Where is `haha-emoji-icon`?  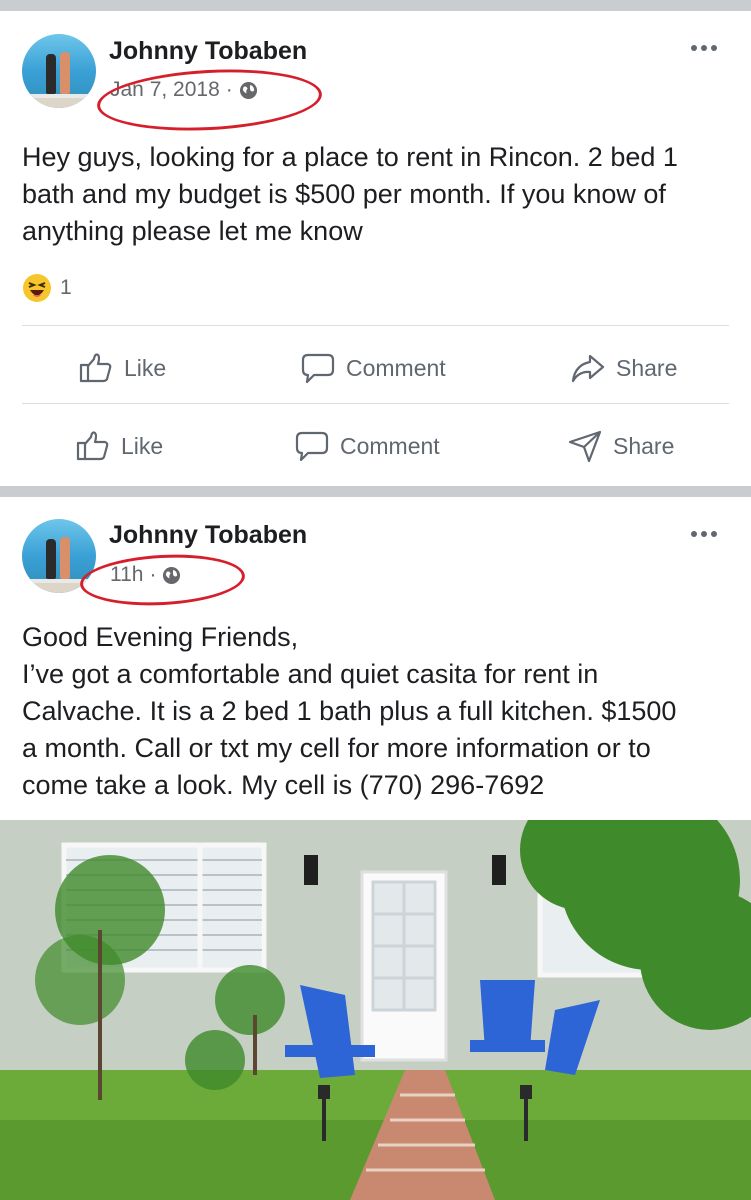
haha-emoji-icon is located at coordinates (37, 288).